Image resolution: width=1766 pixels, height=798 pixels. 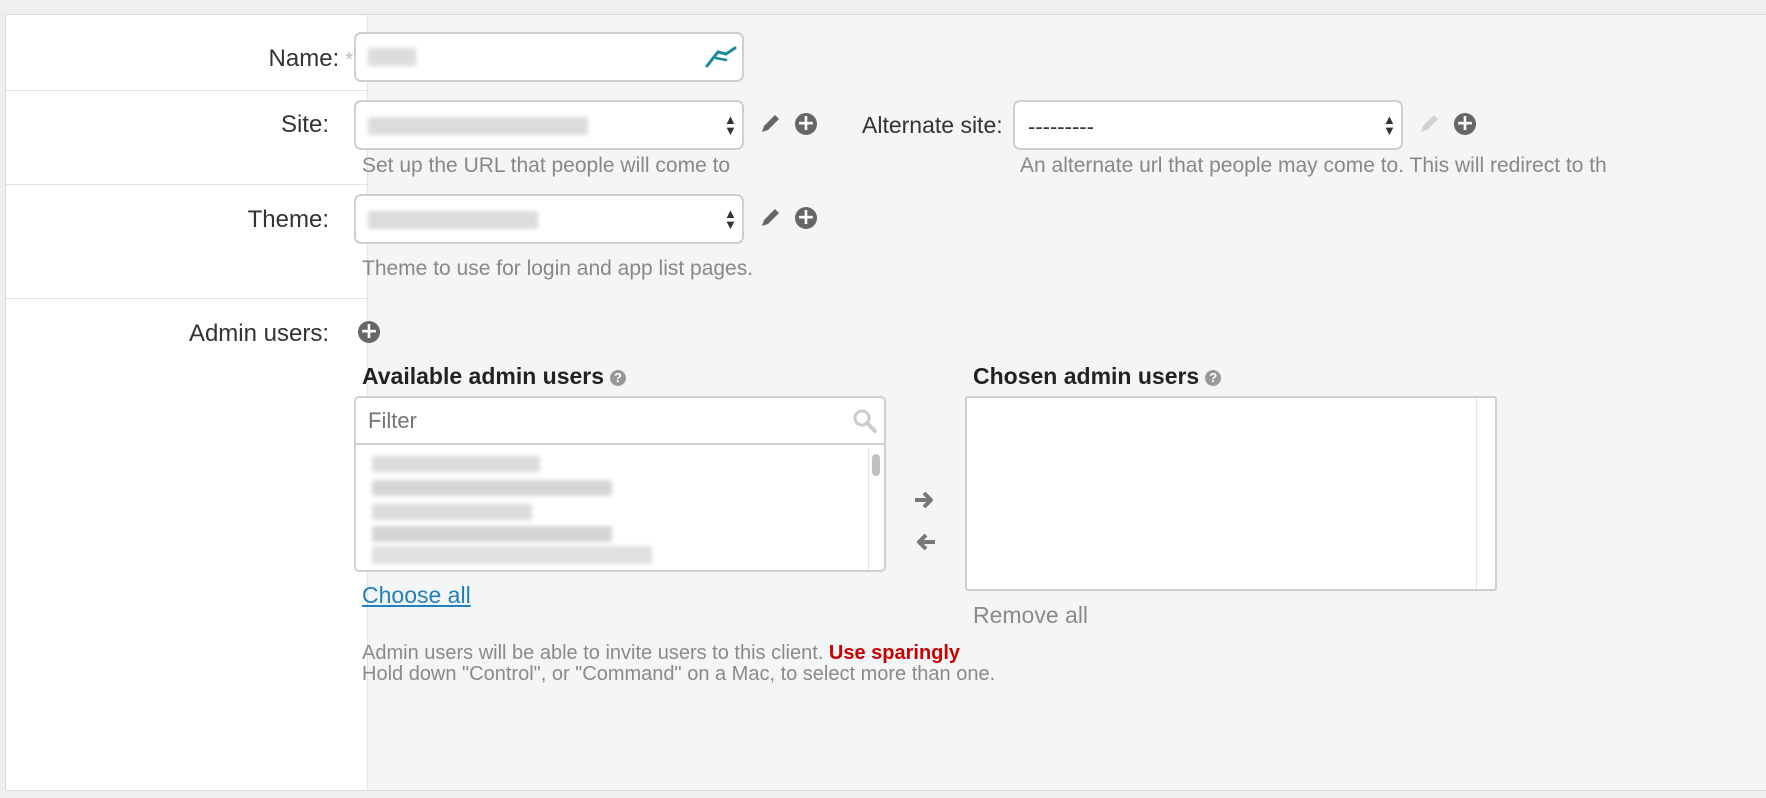 I want to click on site-select: ▲ ▼, so click(x=549, y=125).